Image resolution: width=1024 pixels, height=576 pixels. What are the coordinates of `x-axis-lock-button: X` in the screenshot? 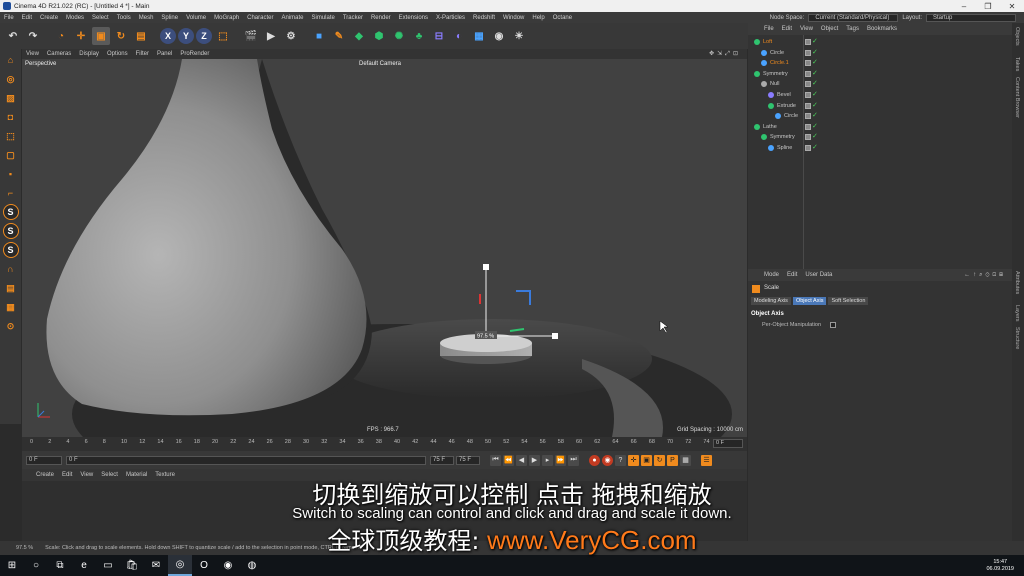 It's located at (168, 36).